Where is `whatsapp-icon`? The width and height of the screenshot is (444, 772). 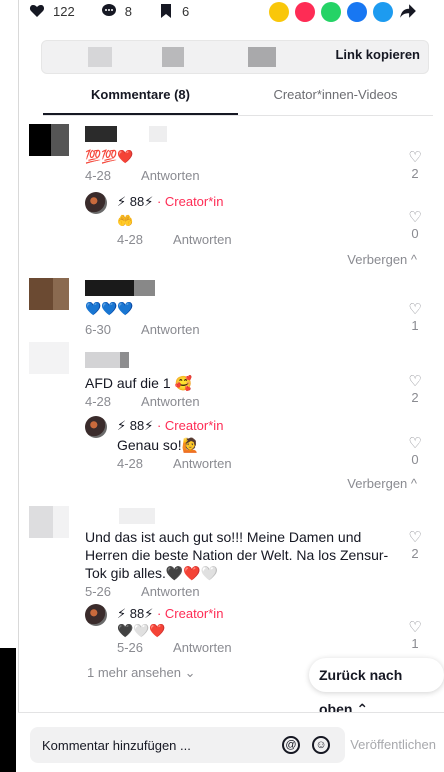 whatsapp-icon is located at coordinates (331, 12).